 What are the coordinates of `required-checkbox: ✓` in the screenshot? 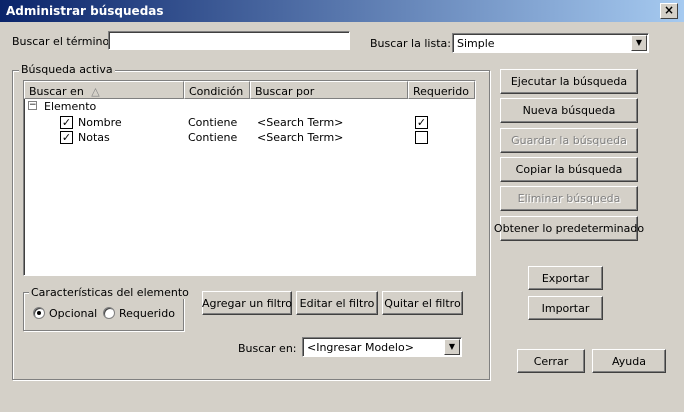 It's located at (421, 122).